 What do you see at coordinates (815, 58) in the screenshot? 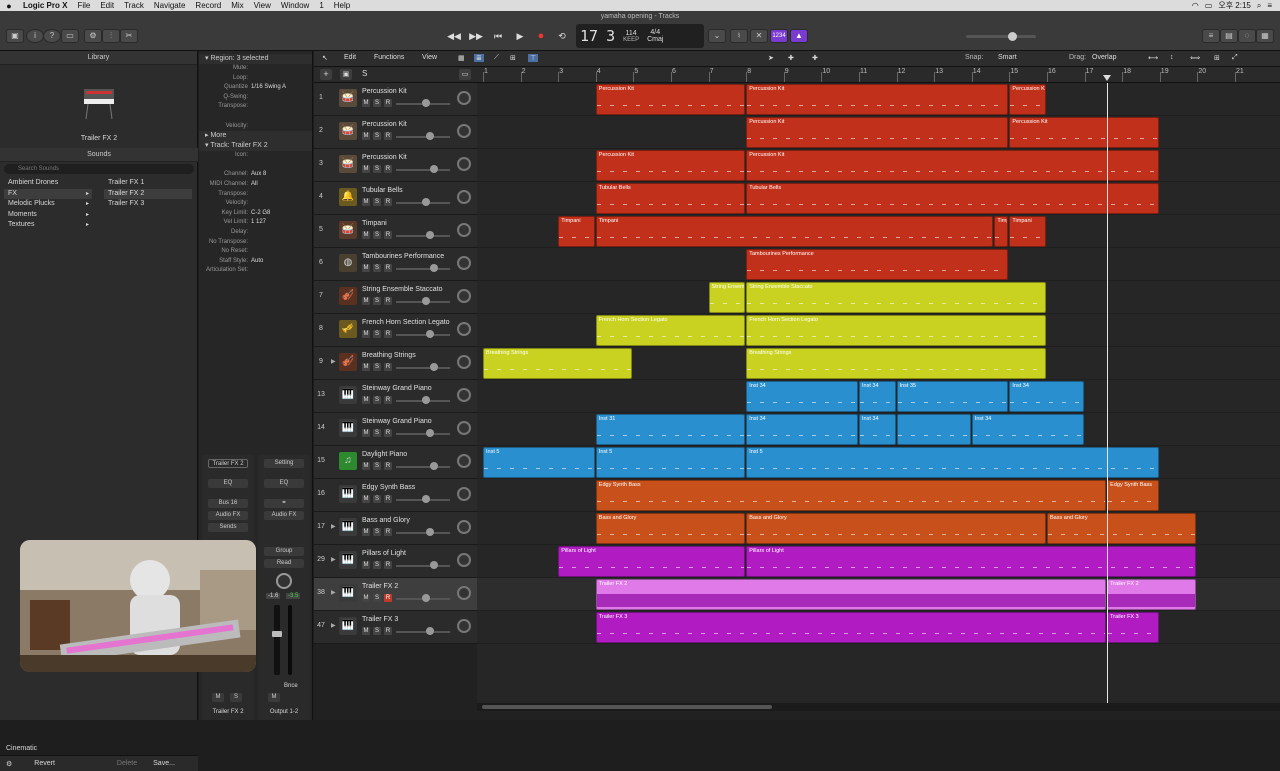
I see `marquee-tool: ✚` at bounding box center [815, 58].